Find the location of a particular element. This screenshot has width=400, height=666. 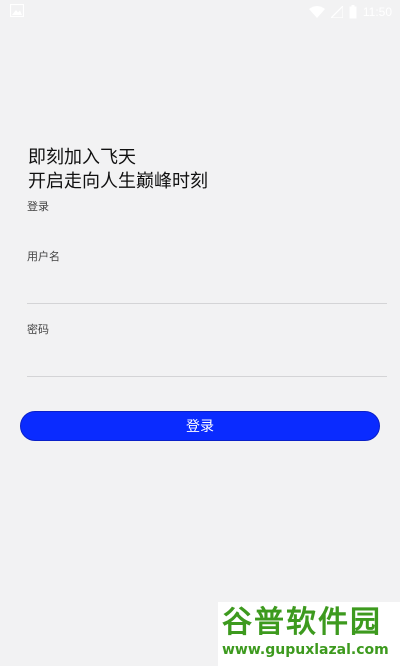

watermark: 谷普软件园 www.gupuxlazal.com is located at coordinates (309, 634).